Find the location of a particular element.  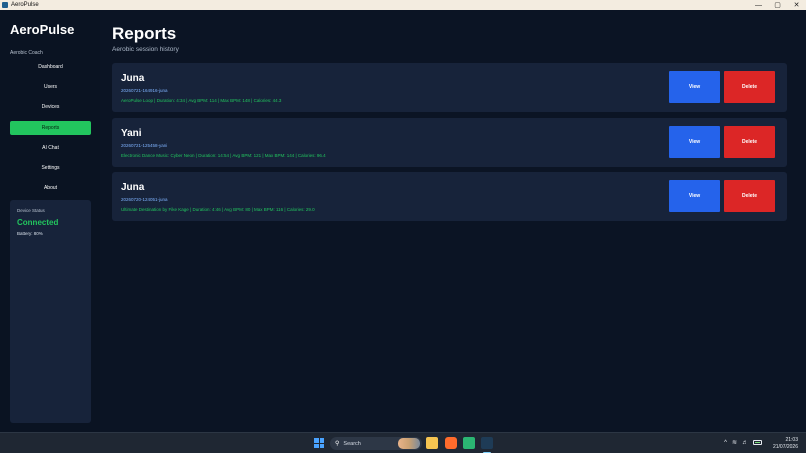

speaker-icon: ♬ is located at coordinates (745, 443).